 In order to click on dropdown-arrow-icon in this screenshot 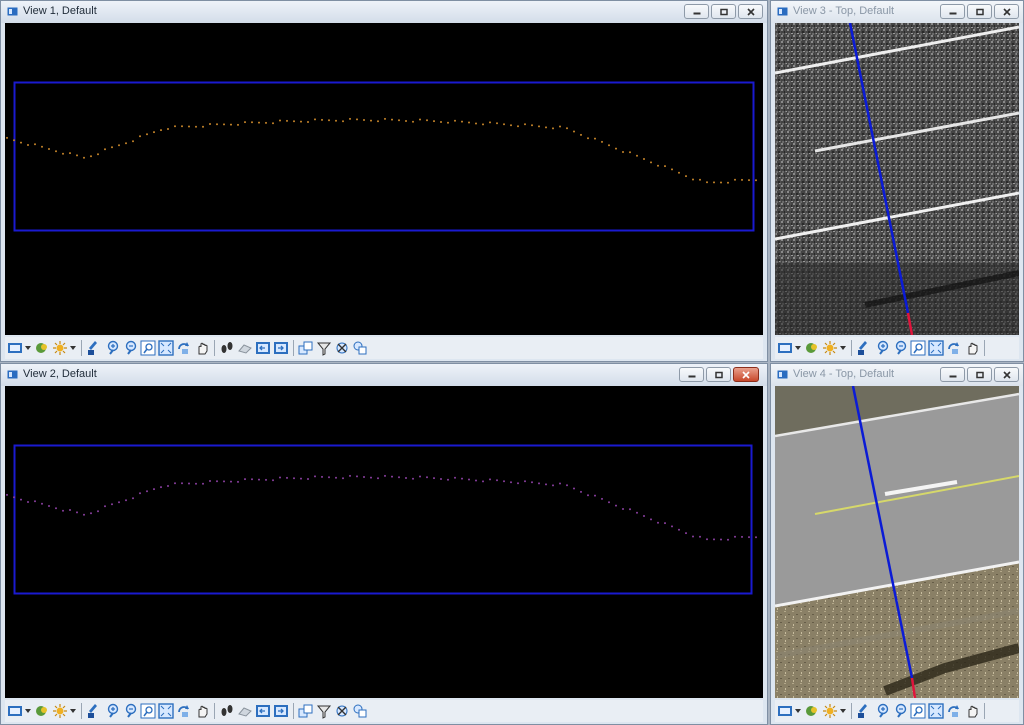, I will do `click(28, 348)`.